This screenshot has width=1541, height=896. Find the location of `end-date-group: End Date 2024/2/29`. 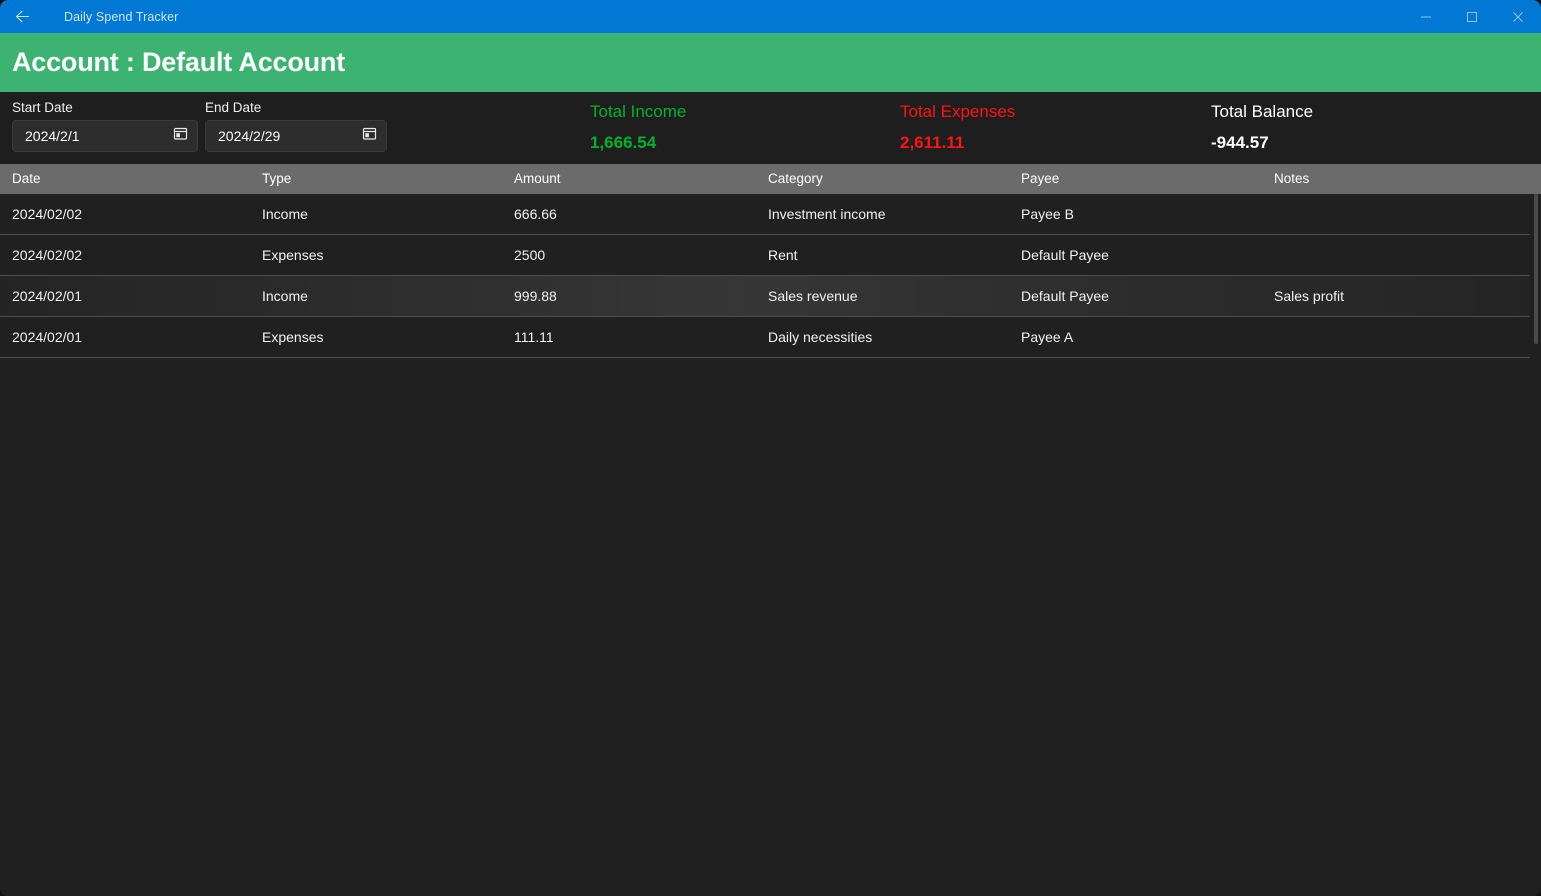

end-date-group: End Date 2024/2/29 is located at coordinates (296, 126).